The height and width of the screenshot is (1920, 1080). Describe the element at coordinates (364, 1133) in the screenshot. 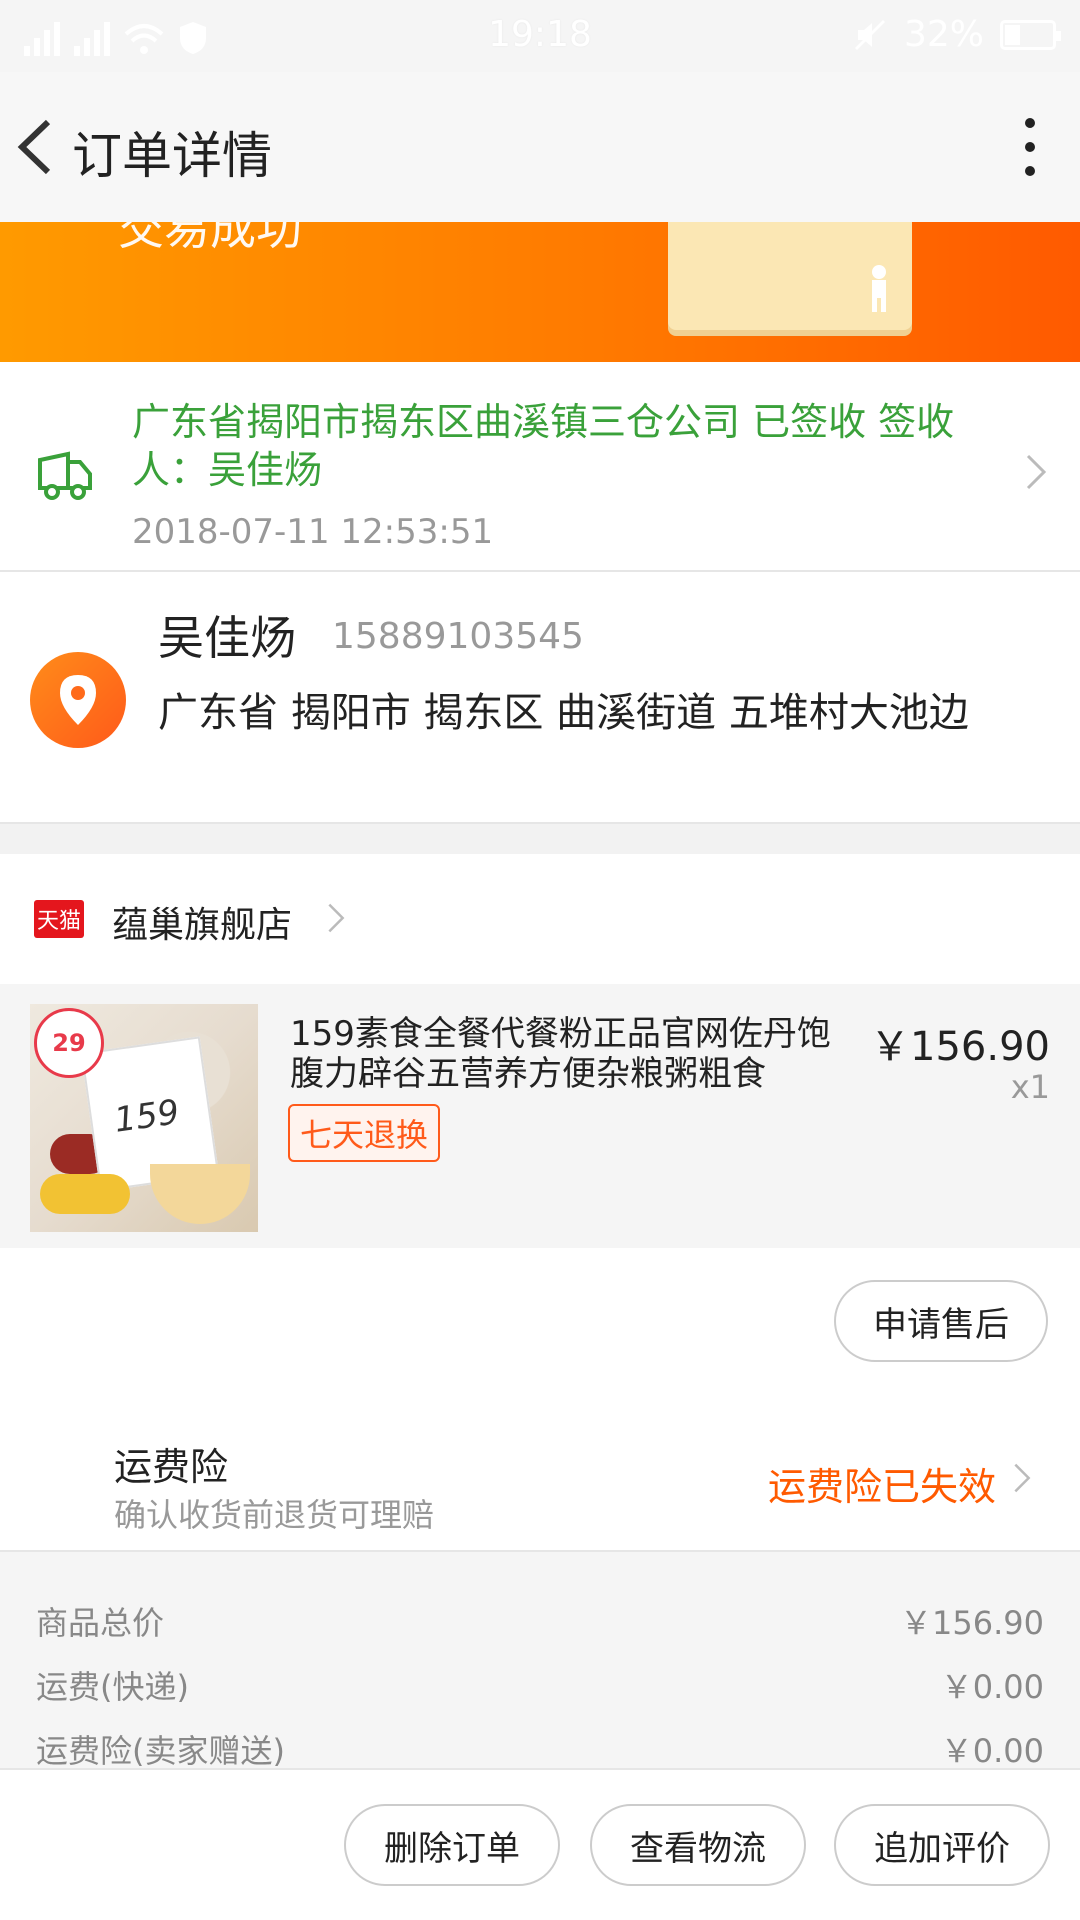

I see `return-policy-tag: 七天退换` at that location.